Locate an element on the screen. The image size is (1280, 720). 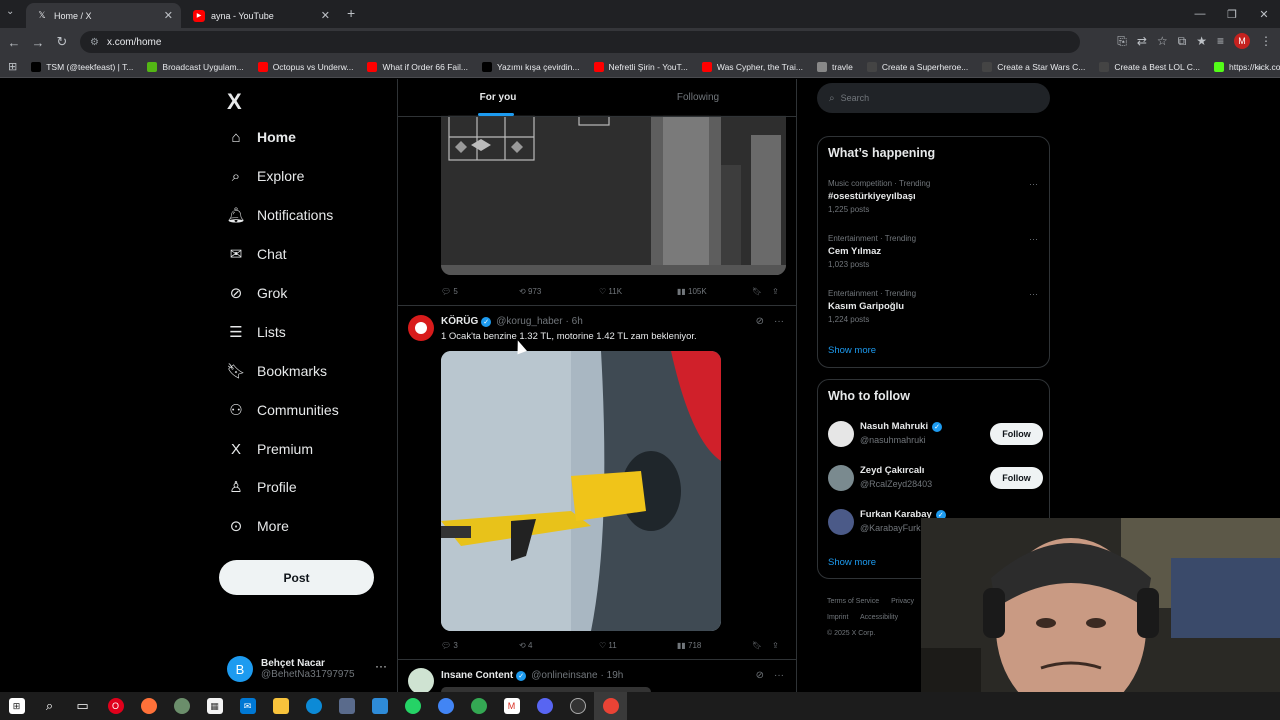
sidebar-item-chat: ✉ Chat is located at coordinates (257, 254).